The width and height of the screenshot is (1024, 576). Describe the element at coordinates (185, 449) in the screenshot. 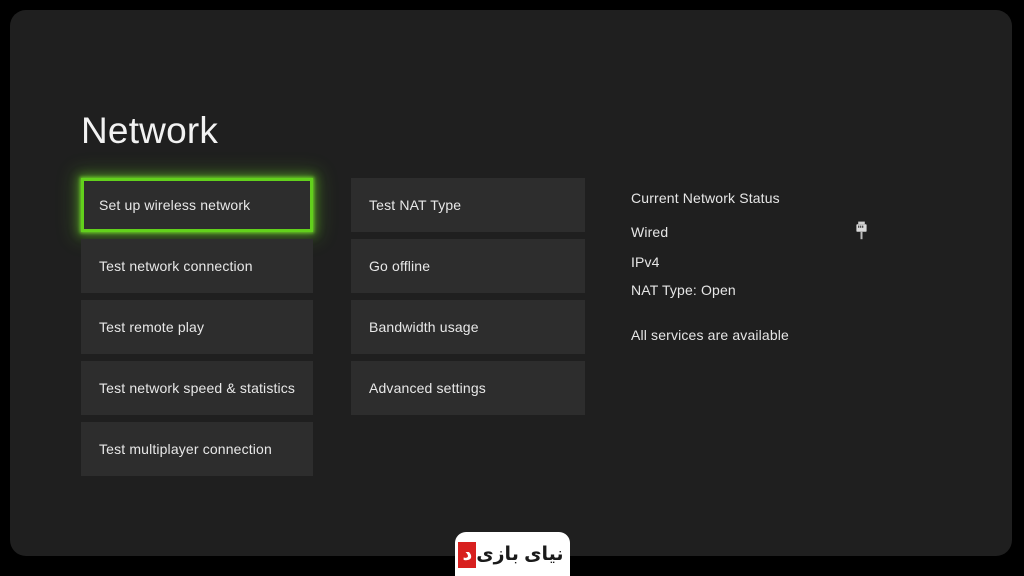

I see `tile-label: Test multiplayer connection` at that location.